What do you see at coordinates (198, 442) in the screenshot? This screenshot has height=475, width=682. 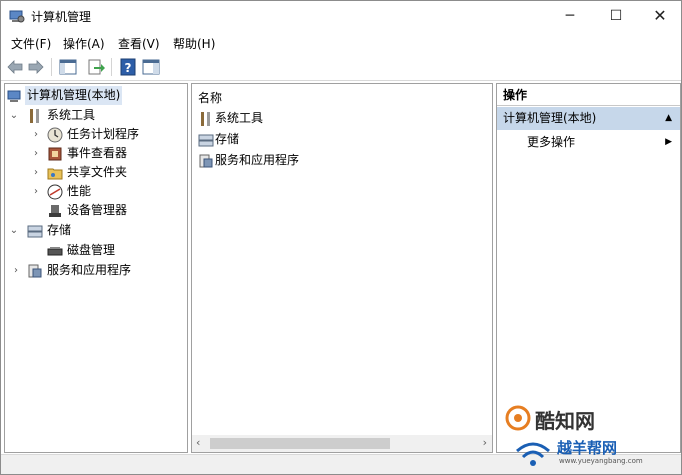 I see `scroll-left-icon: ‹` at bounding box center [198, 442].